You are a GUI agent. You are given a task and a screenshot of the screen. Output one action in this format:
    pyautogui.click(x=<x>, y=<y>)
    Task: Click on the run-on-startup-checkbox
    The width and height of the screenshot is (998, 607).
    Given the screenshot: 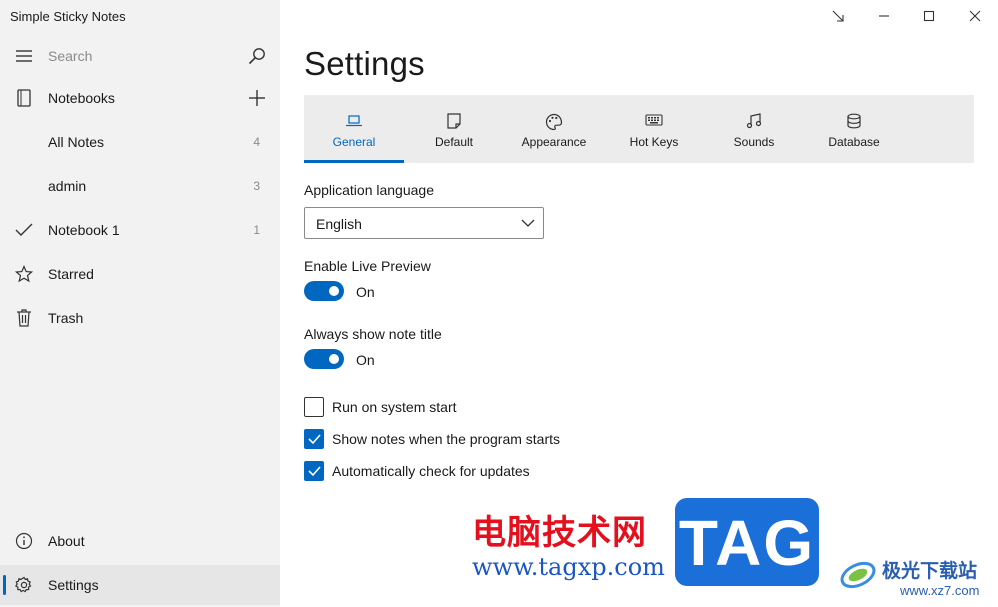 What is the action you would take?
    pyautogui.click(x=314, y=407)
    